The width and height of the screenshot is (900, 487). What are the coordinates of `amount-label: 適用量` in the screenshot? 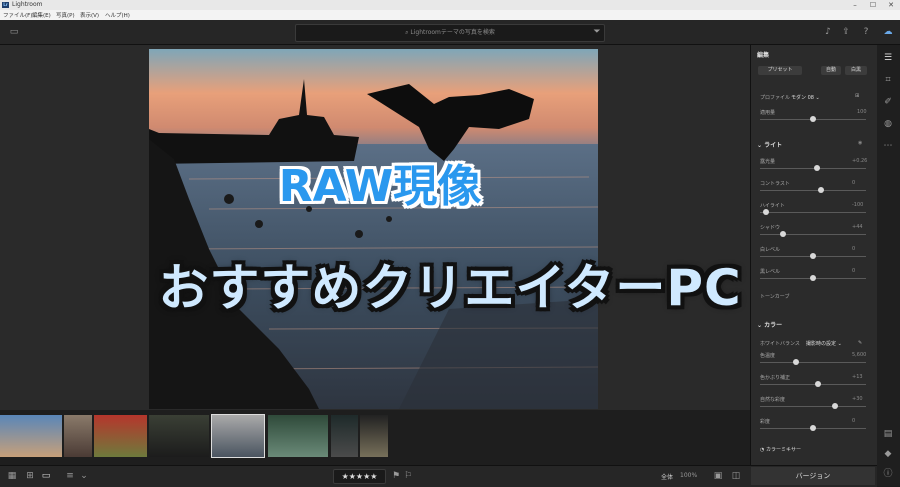 It's located at (768, 113).